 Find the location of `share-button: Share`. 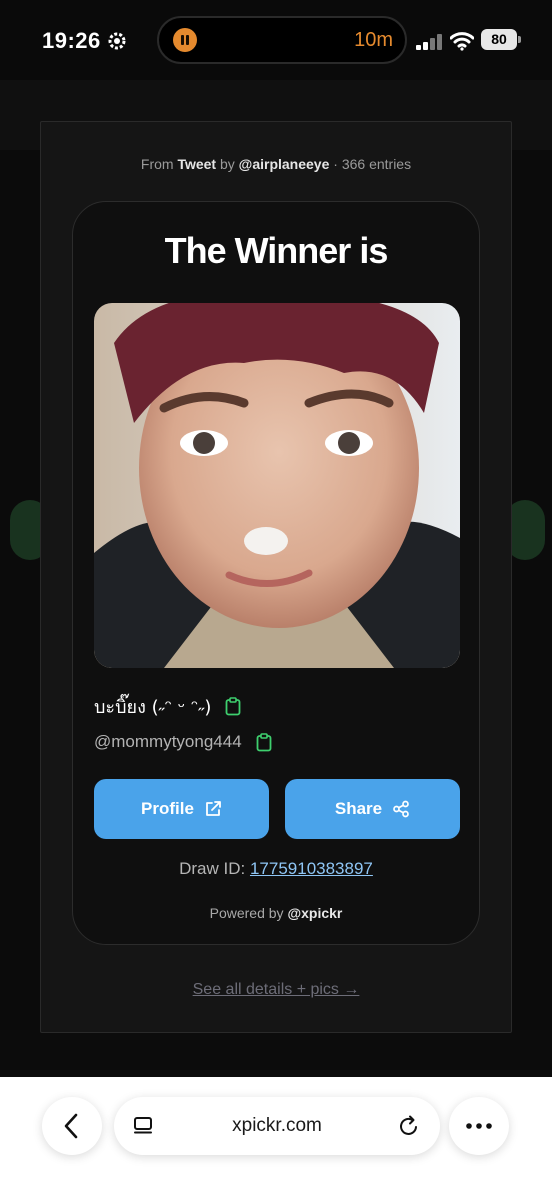

share-button: Share is located at coordinates (372, 809).